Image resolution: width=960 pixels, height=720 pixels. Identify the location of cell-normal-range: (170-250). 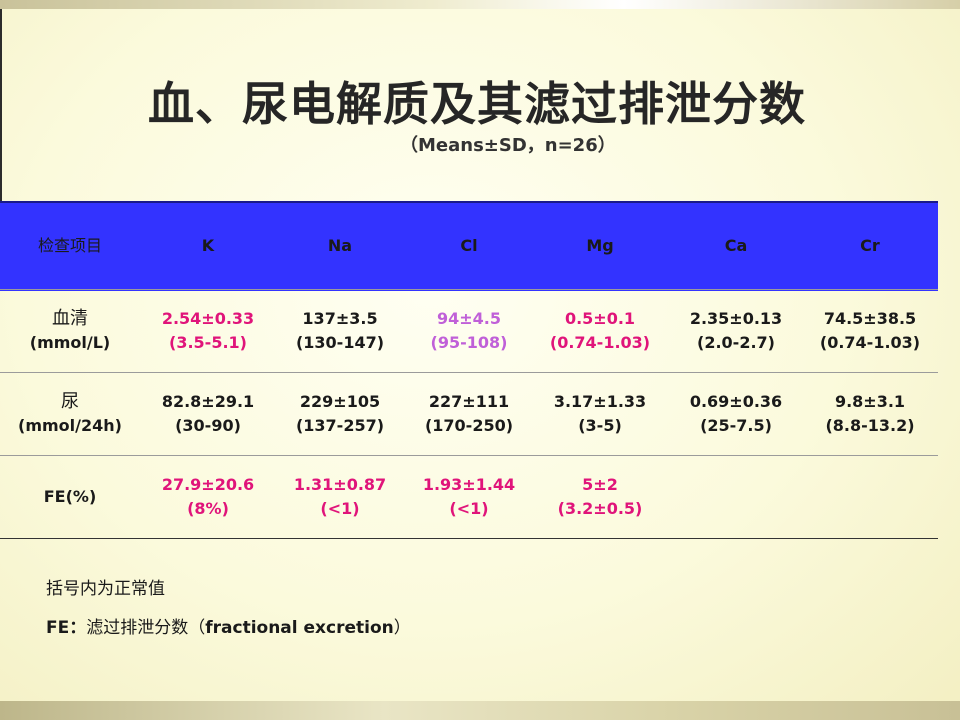
(469, 425).